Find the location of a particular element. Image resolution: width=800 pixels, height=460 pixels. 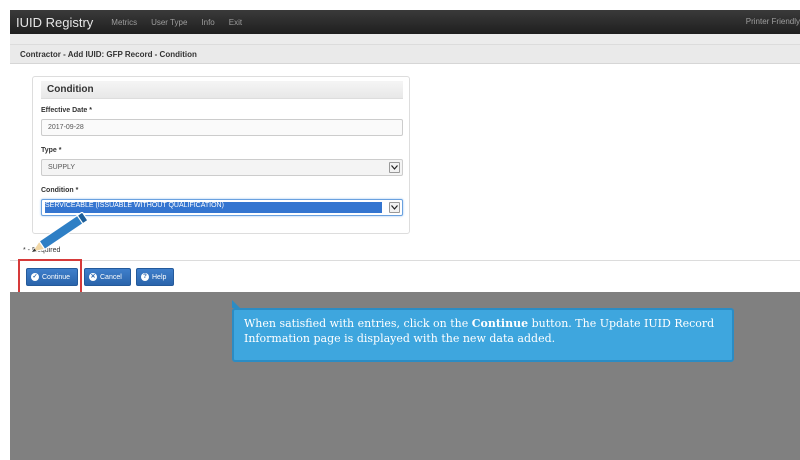

type-label: Type * is located at coordinates (51, 150).